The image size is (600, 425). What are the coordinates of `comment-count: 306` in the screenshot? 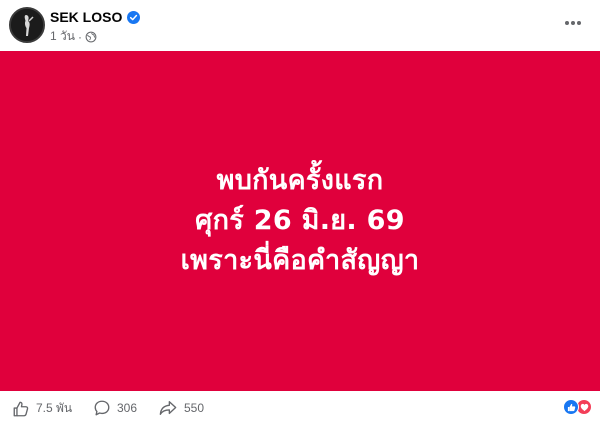 It's located at (127, 408).